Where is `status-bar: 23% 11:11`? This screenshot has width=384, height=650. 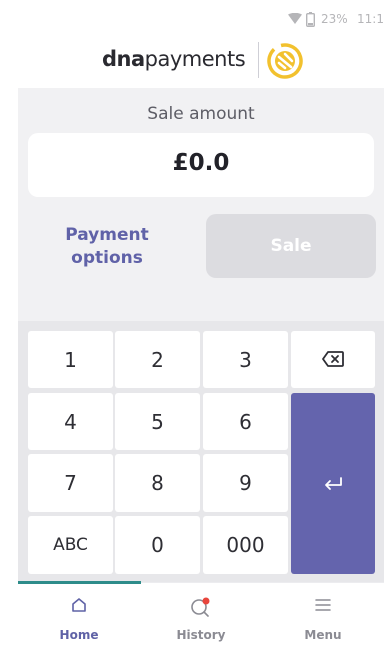
status-bar: 23% 11:11 is located at coordinates (201, 19).